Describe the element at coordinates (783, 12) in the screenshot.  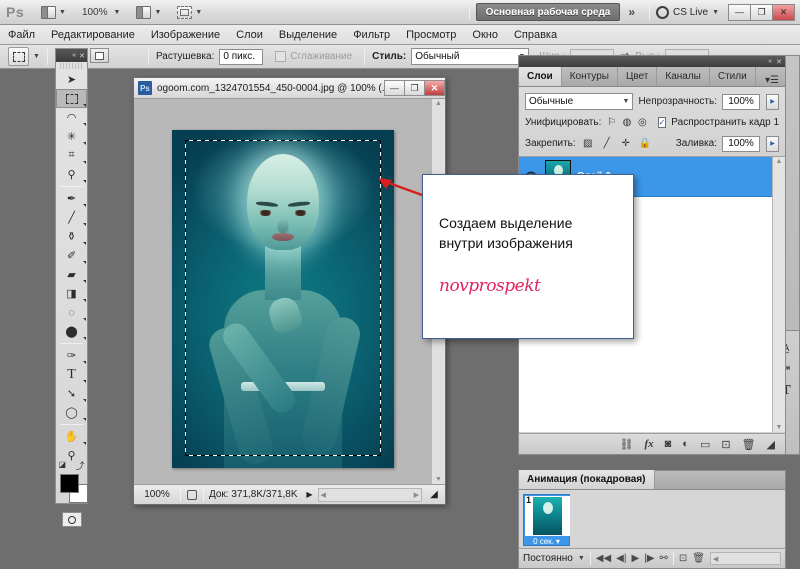
I see `close-button: ✕` at that location.